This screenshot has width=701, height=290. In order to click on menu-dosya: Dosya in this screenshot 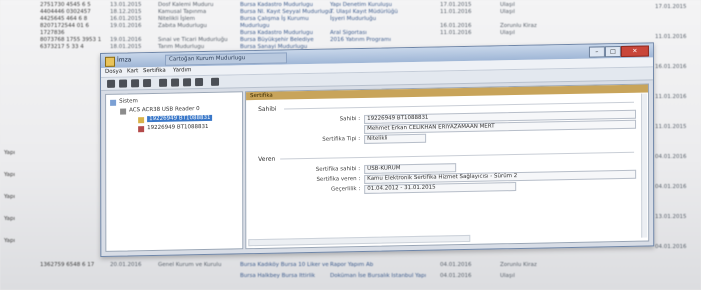, I will do `click(113, 72)`.